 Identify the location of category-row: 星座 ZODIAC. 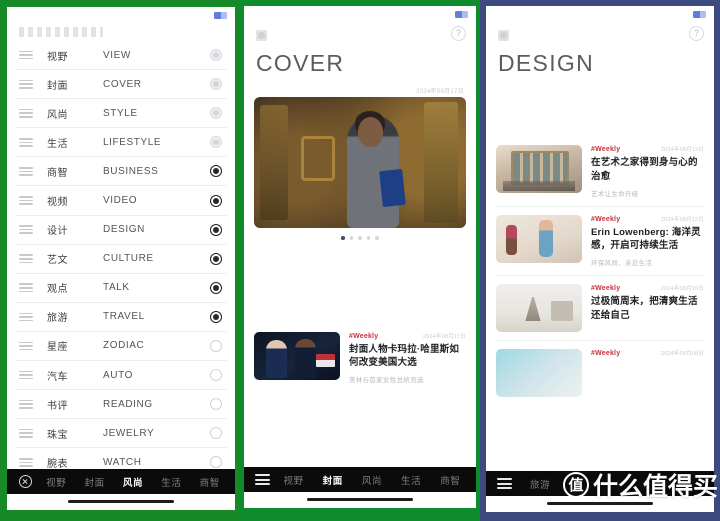
(121, 347).